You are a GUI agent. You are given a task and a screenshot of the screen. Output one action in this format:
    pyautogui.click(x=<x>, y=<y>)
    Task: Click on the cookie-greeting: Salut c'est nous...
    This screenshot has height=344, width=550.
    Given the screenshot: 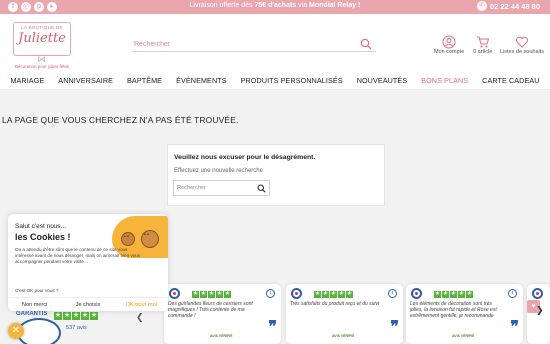 What is the action you would take?
    pyautogui.click(x=41, y=226)
    